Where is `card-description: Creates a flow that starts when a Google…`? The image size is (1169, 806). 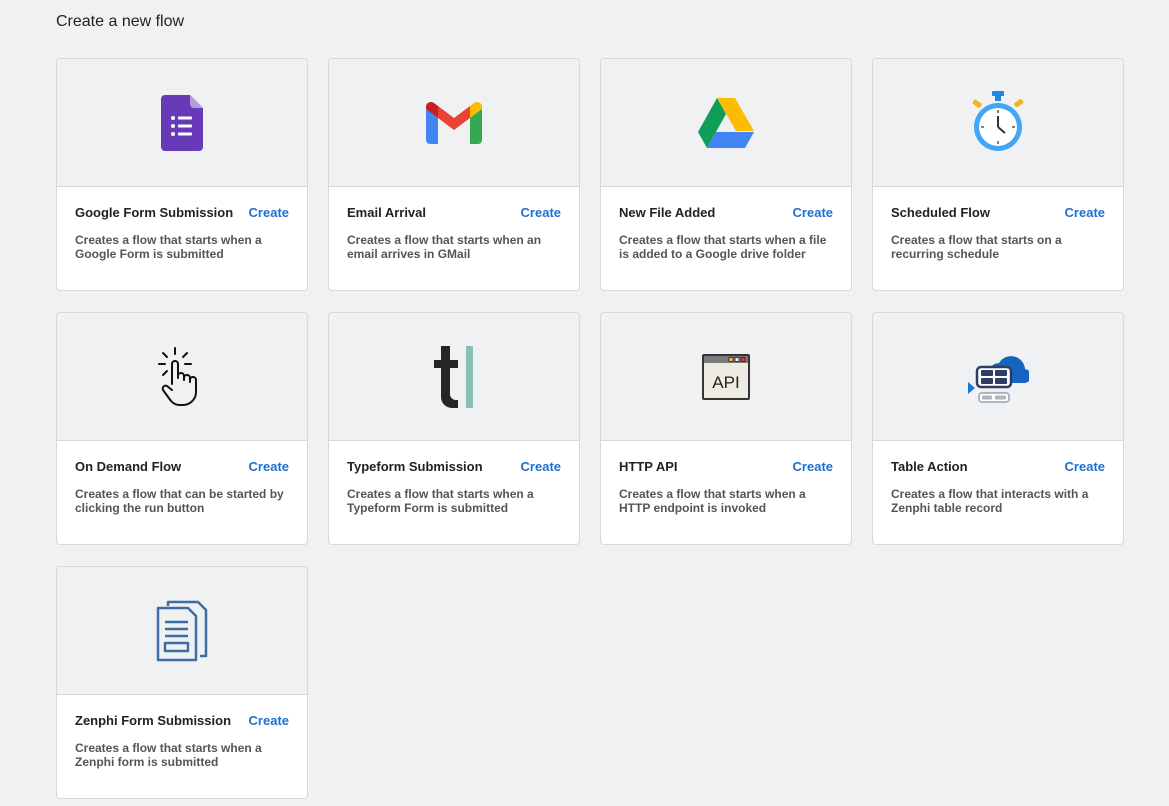
card-description: Creates a flow that starts when a Google… is located at coordinates (168, 247).